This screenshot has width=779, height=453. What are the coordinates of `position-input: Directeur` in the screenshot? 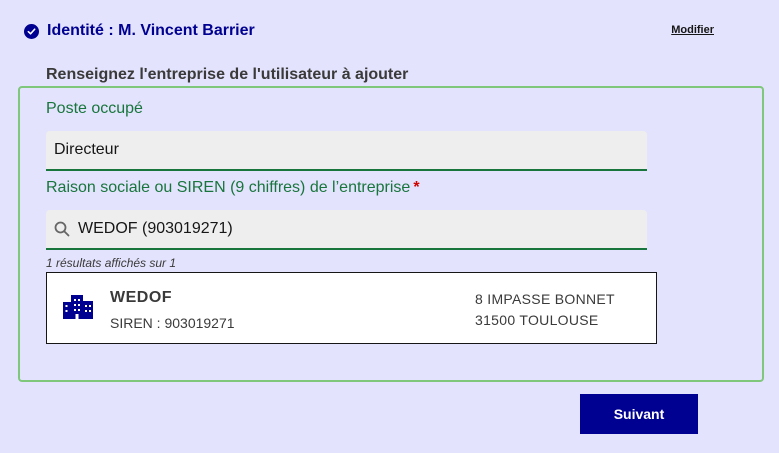 It's located at (346, 151).